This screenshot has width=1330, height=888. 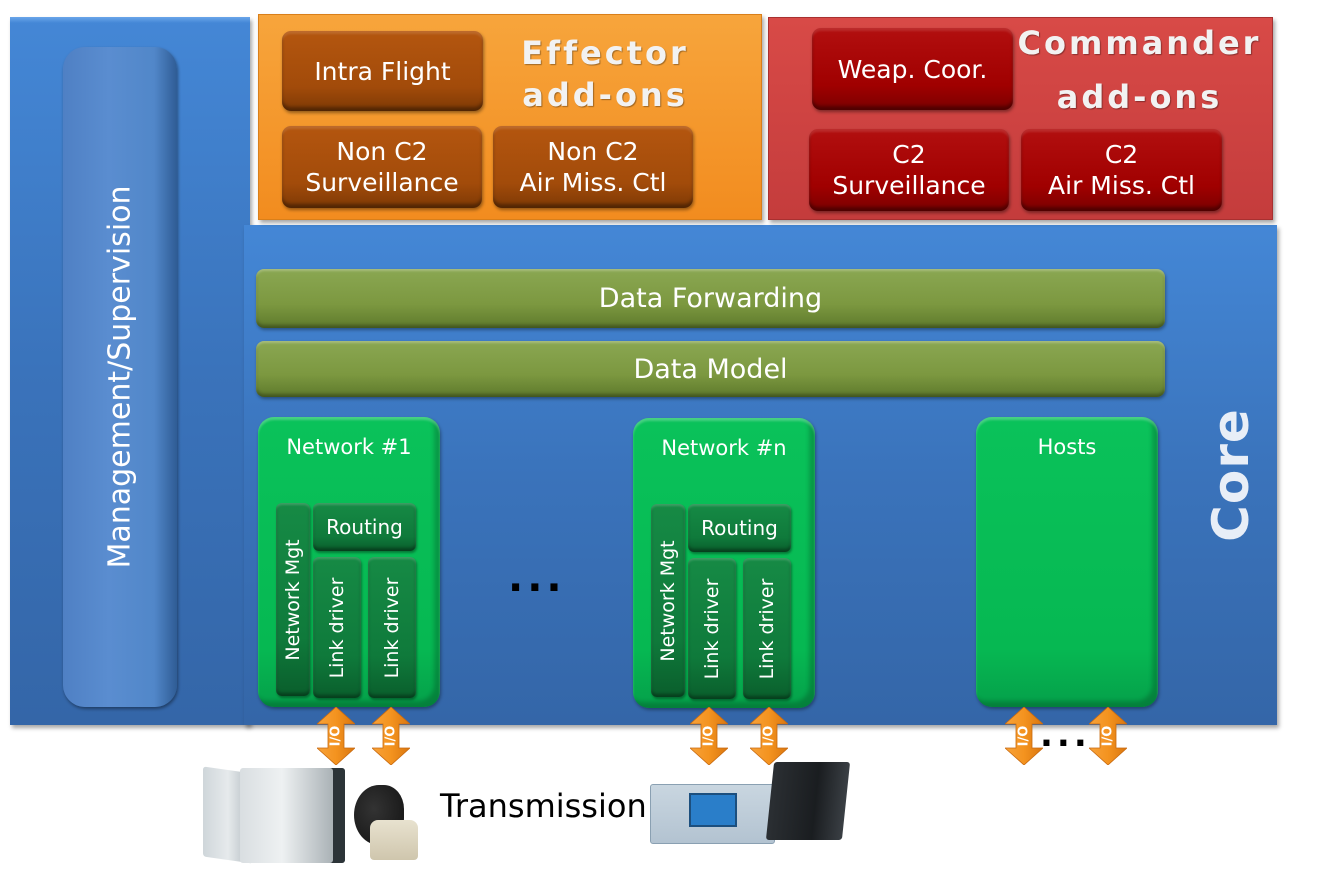 I want to click on commander-title-line2: add-ons, so click(x=1139, y=97).